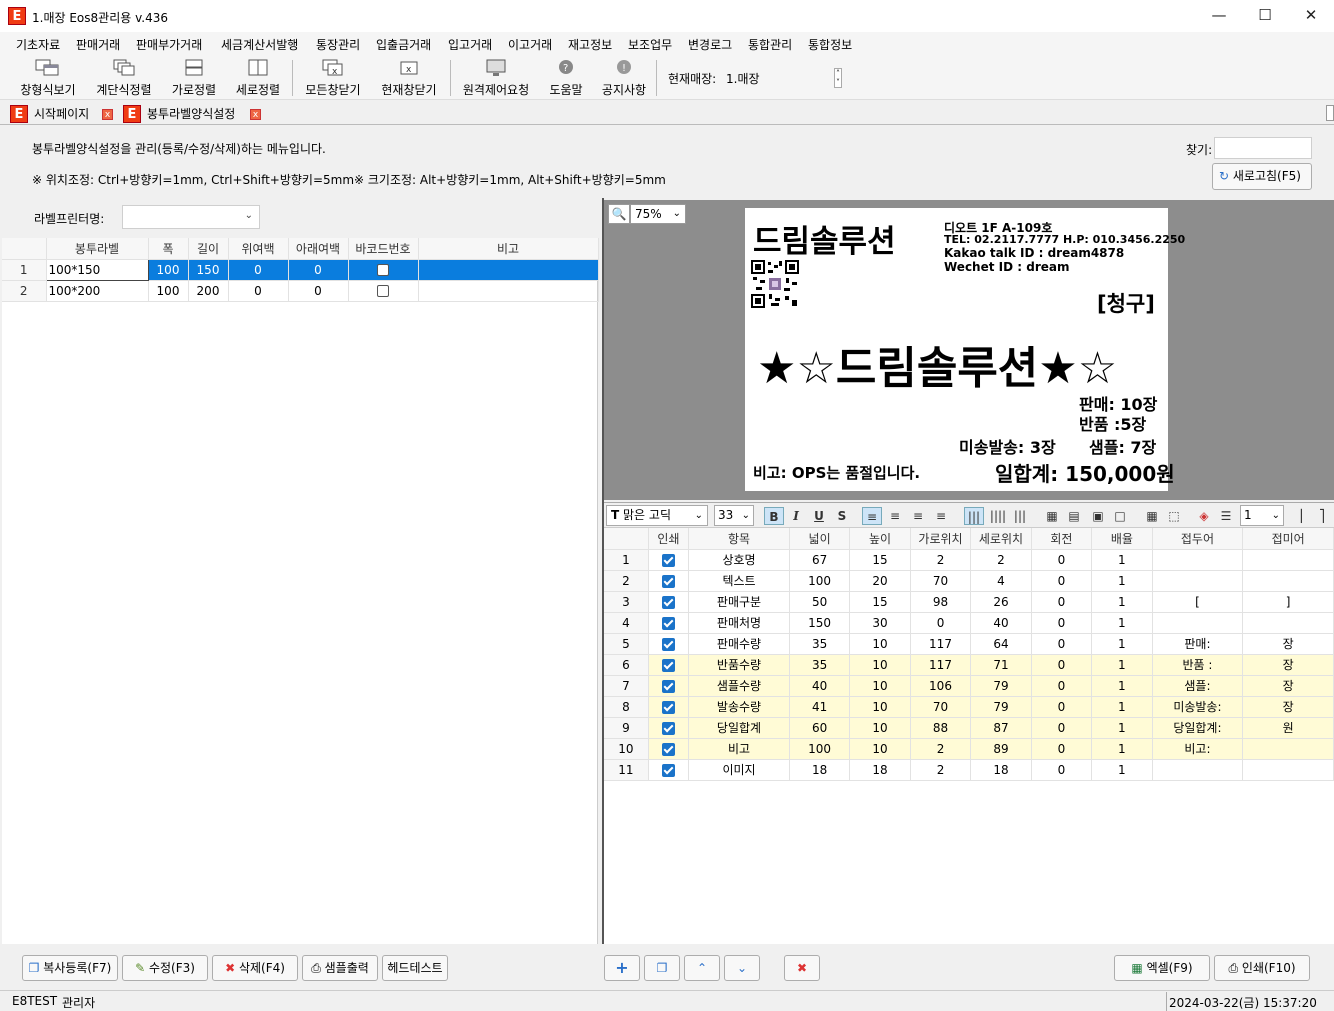 Image resolution: width=1334 pixels, height=1011 pixels. What do you see at coordinates (880, 560) in the screenshot?
I see `height-cell: 15` at bounding box center [880, 560].